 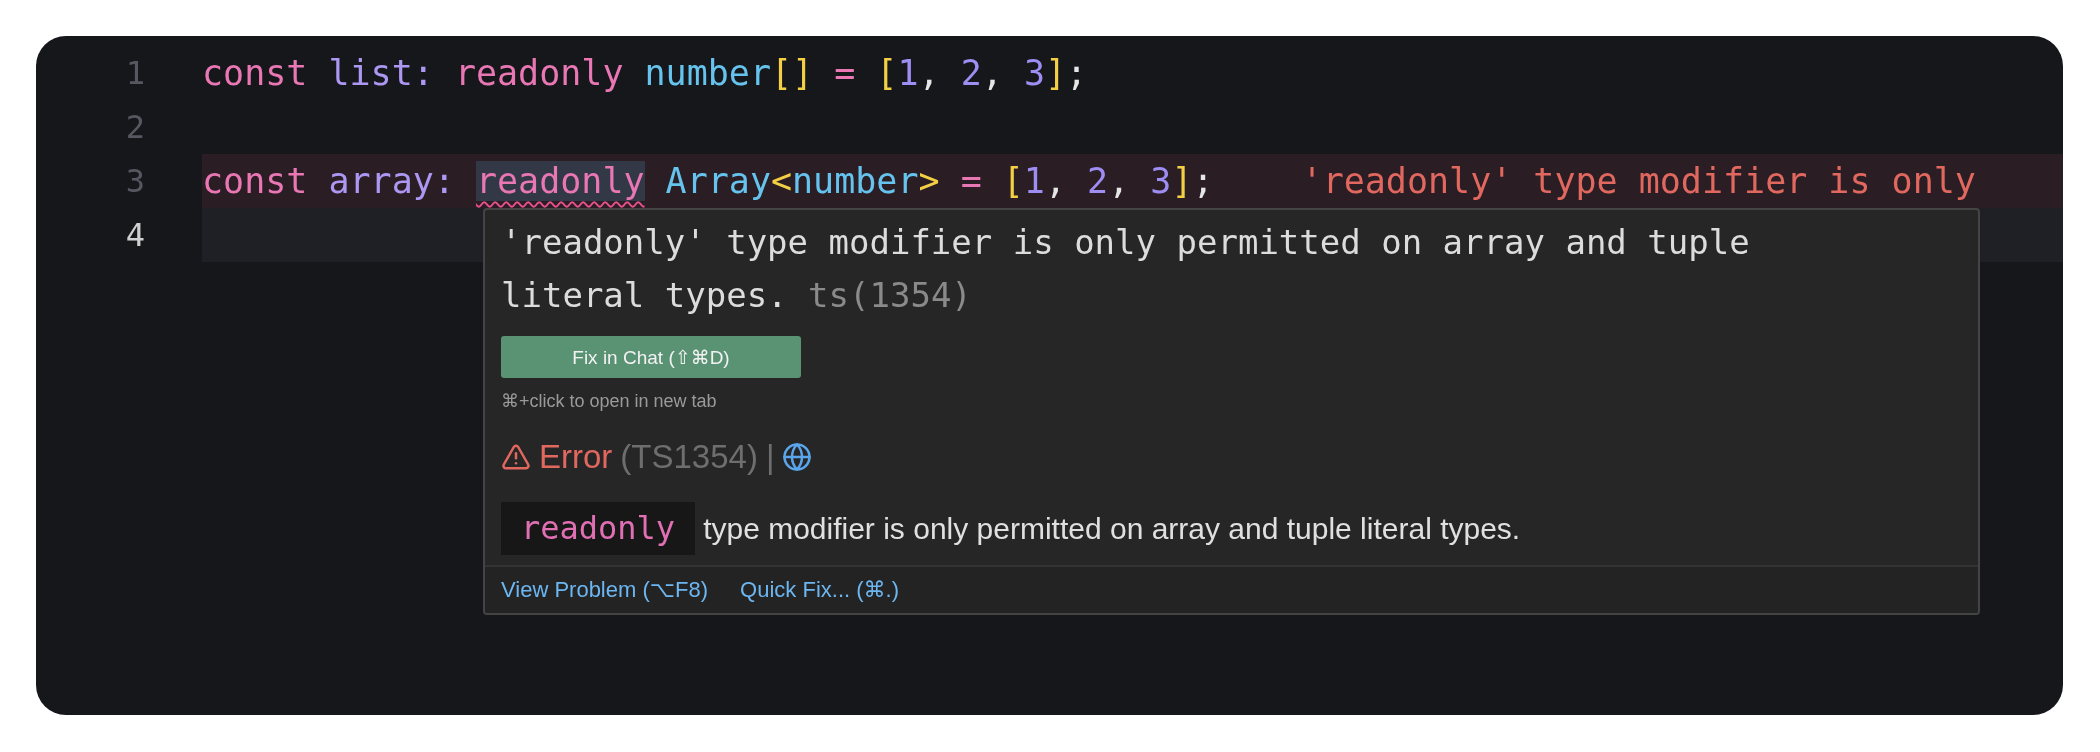 What do you see at coordinates (598, 528) in the screenshot?
I see `code-chip: readonly` at bounding box center [598, 528].